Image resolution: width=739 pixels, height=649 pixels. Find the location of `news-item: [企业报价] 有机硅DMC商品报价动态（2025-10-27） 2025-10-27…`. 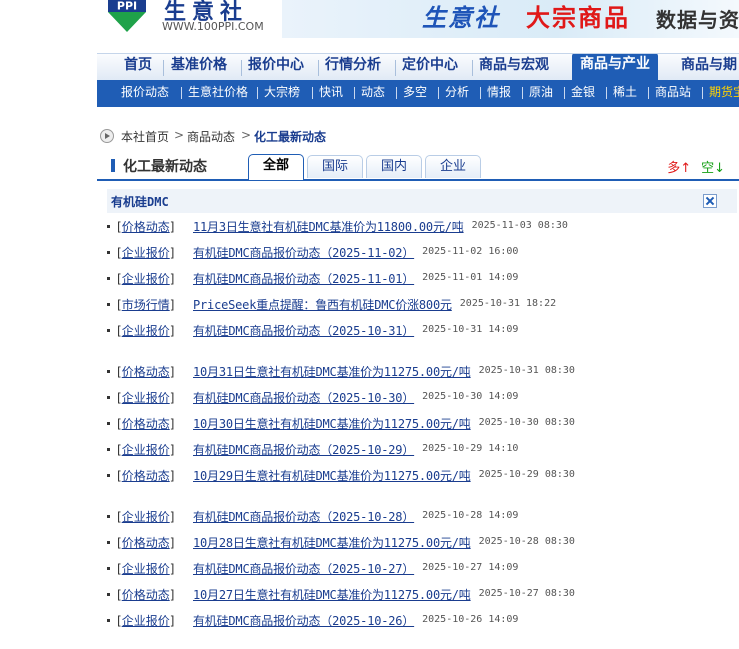

news-item: [企业报价] 有机硅DMC商品报价动态（2025-10-27） 2025-10-27… is located at coordinates (423, 569).